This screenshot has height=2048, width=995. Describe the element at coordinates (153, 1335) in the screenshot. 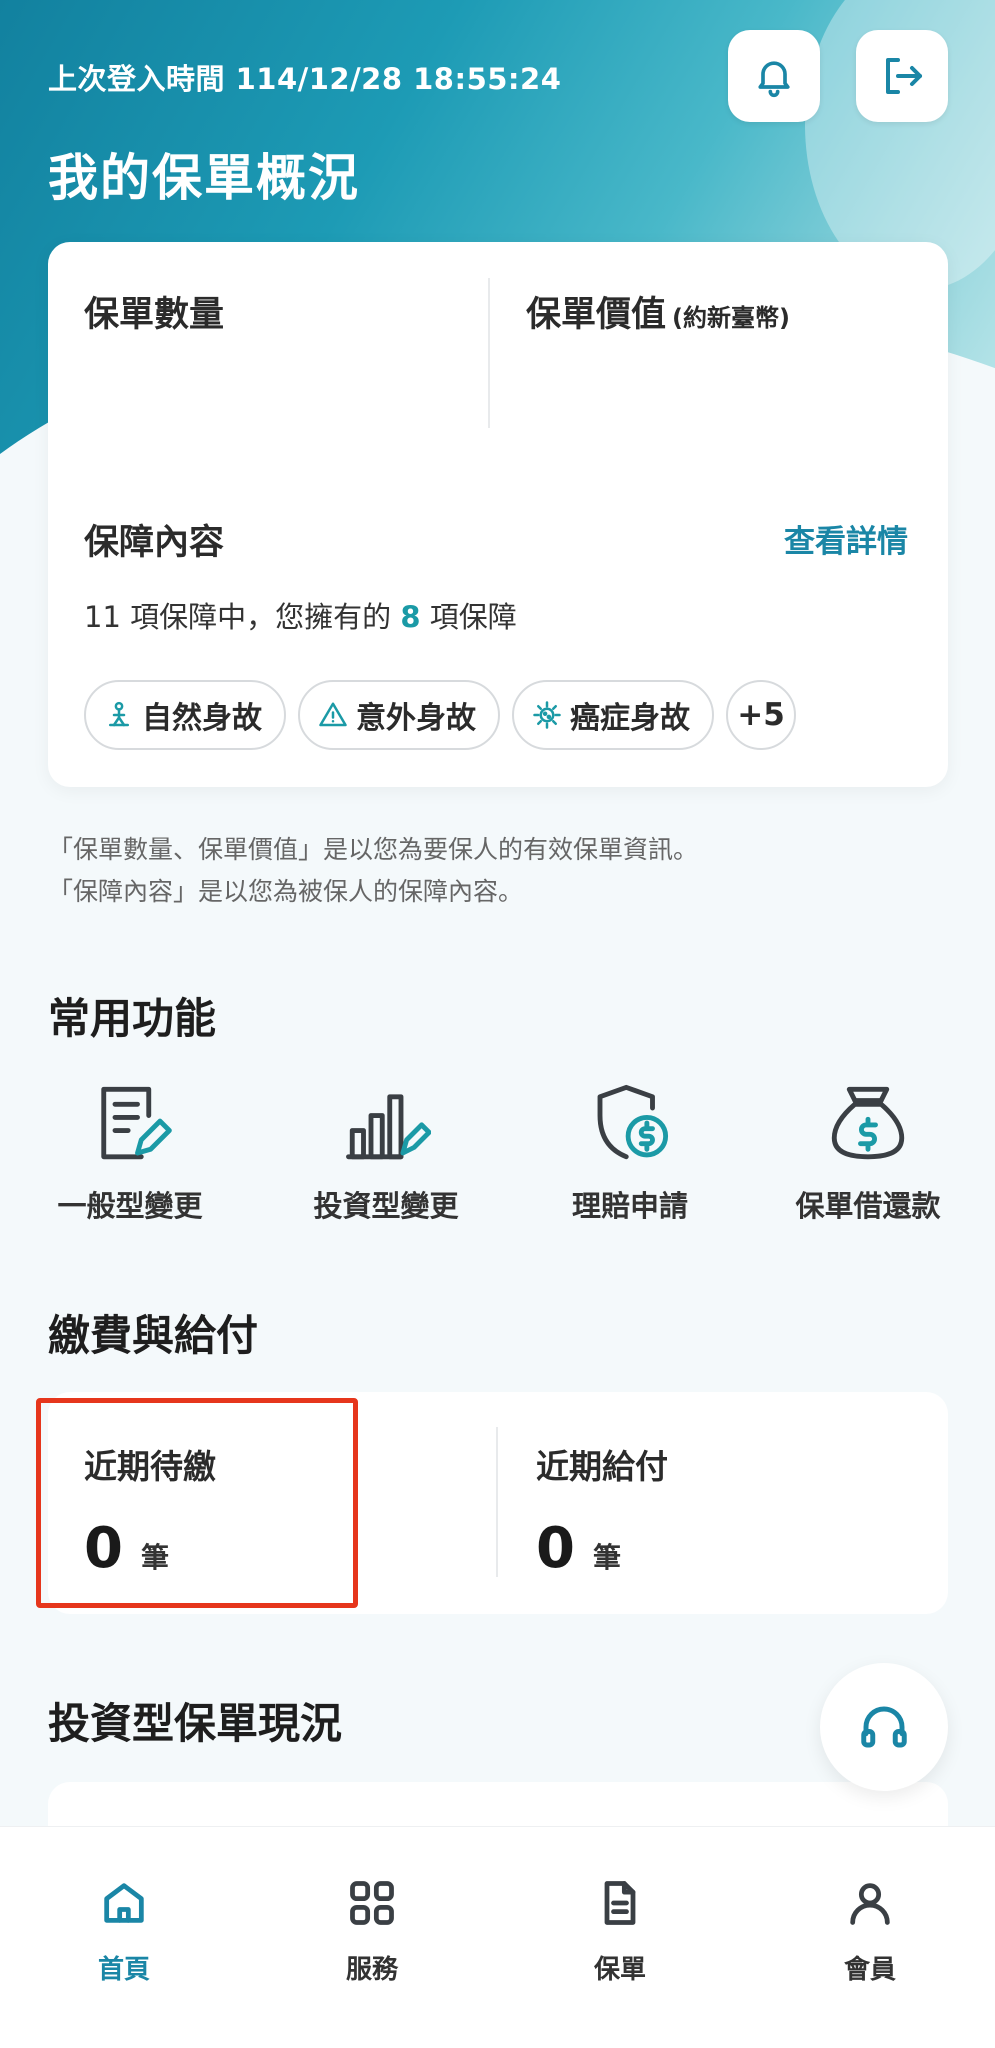

I see `payment-section-title: 繳費與給付` at that location.